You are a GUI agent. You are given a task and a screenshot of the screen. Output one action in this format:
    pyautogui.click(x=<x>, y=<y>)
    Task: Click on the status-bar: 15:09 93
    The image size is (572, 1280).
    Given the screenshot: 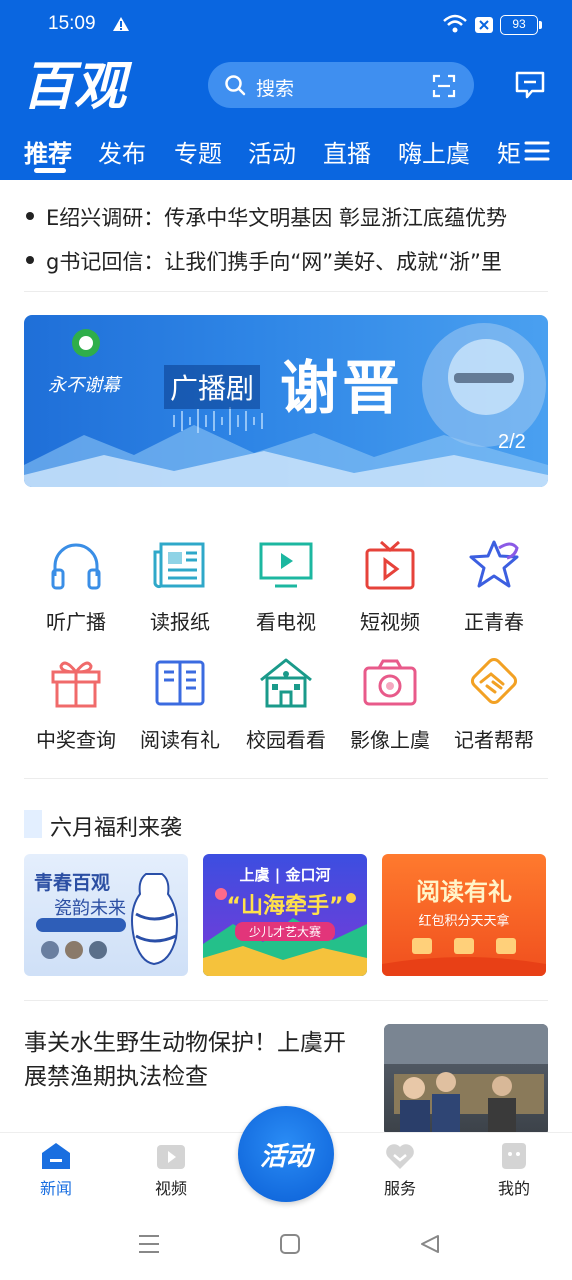 What is the action you would take?
    pyautogui.click(x=286, y=26)
    